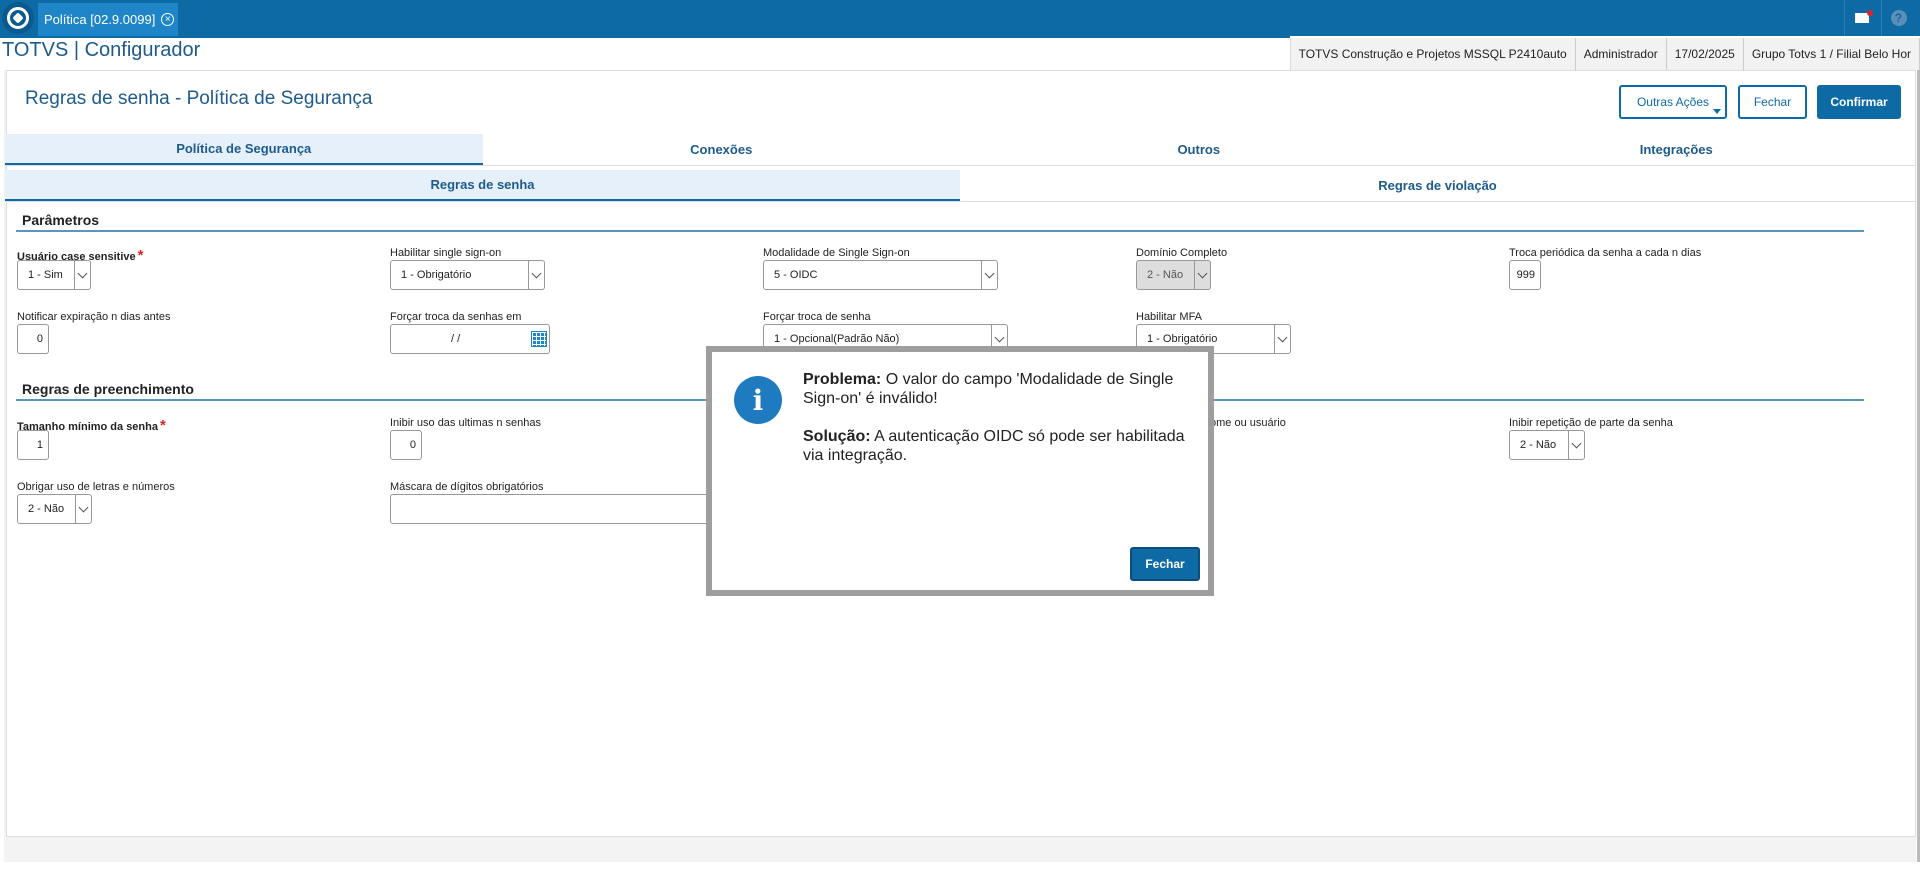 The image size is (1920, 871). What do you see at coordinates (108, 389) in the screenshot?
I see `section-regras-preenchimento: Regras de preenchimento` at bounding box center [108, 389].